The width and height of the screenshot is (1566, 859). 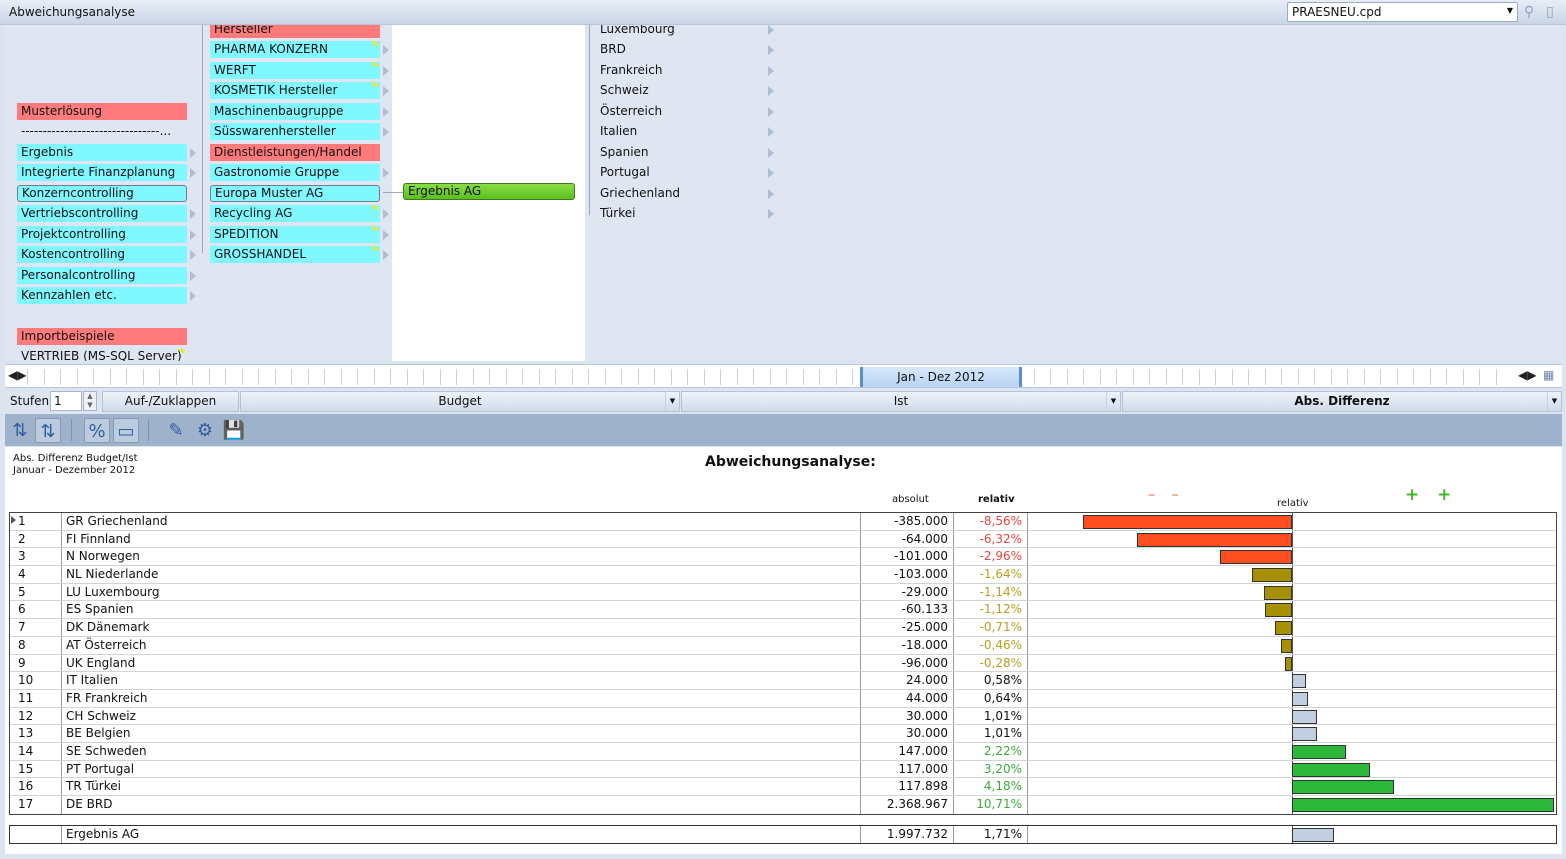 I want to click on sort-descending-icon: ⇅, so click(x=48, y=430).